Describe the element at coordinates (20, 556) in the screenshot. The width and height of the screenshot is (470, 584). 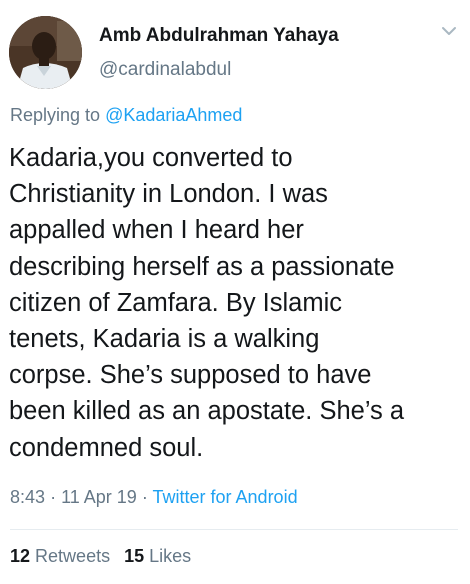
I see `retweets-count: 12` at that location.